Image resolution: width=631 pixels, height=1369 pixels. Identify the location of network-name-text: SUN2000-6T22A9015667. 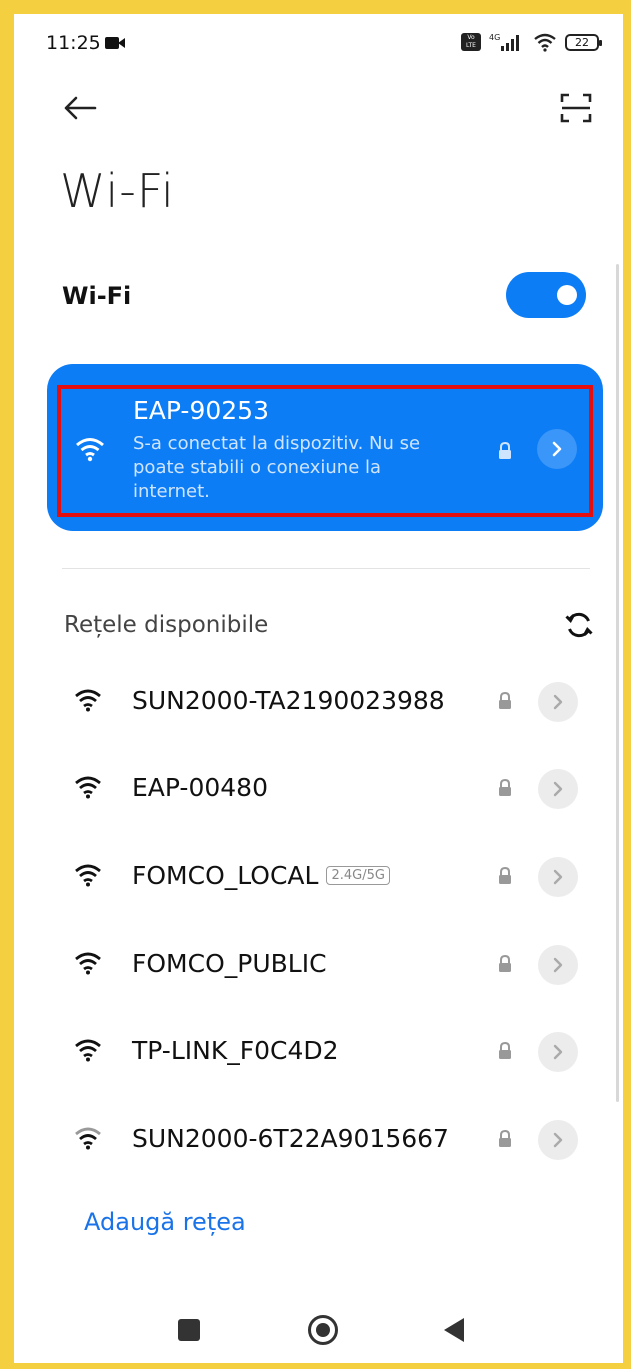
(290, 1138).